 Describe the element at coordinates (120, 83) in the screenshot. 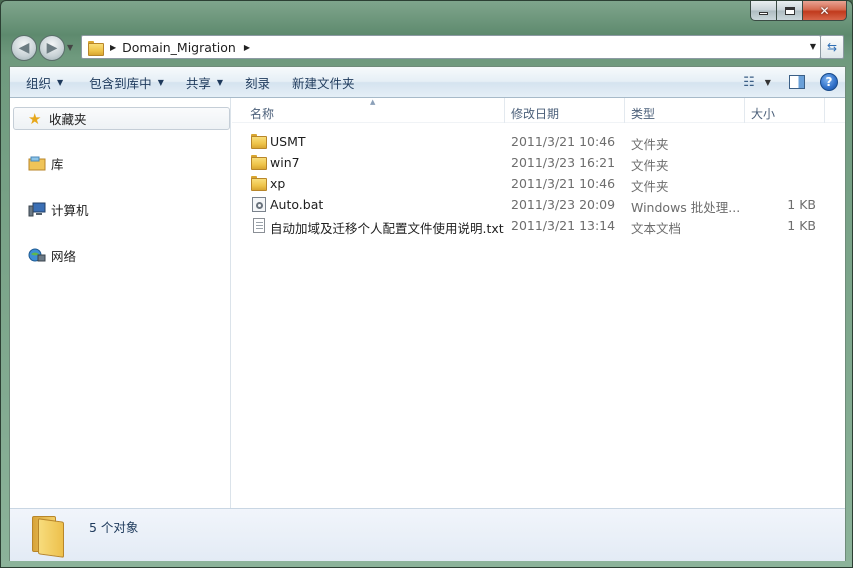

I see `include-in-library-label: 包含到库中` at that location.